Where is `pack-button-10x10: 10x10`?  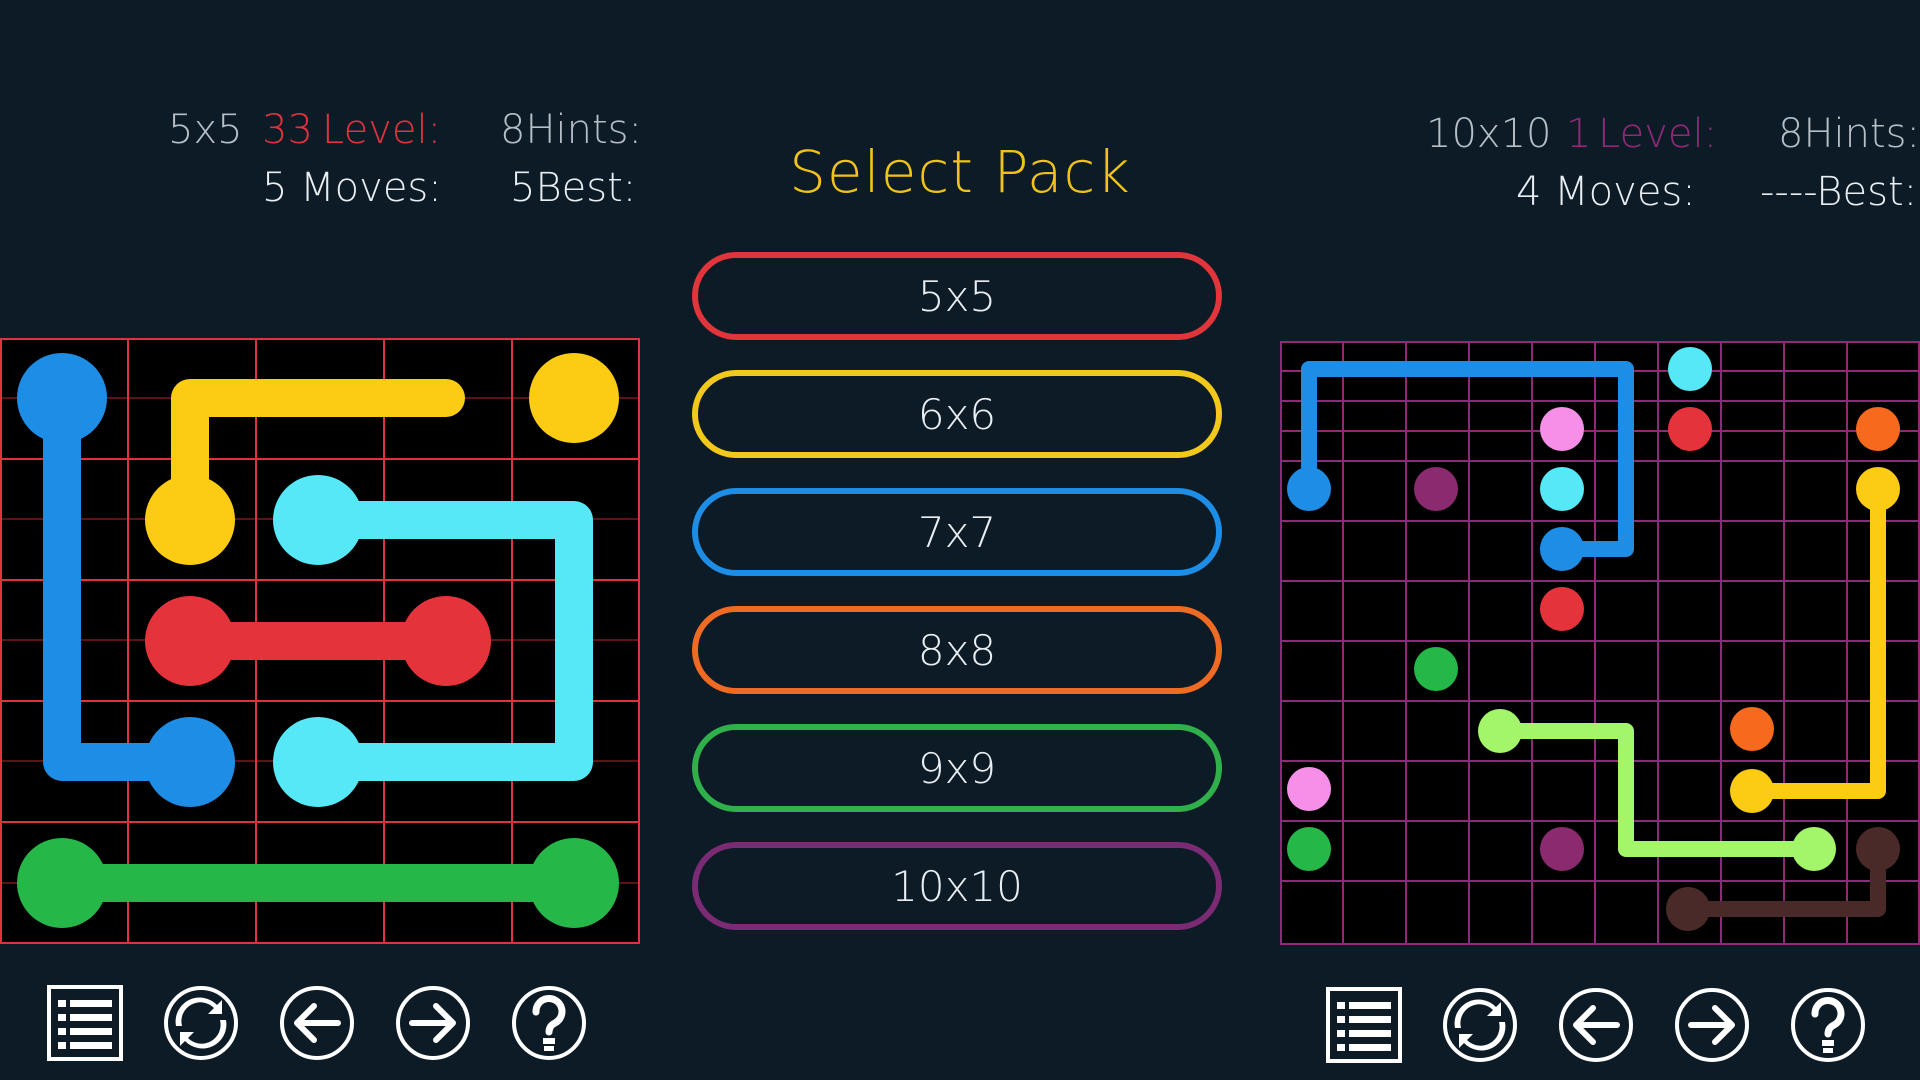 pack-button-10x10: 10x10 is located at coordinates (957, 886).